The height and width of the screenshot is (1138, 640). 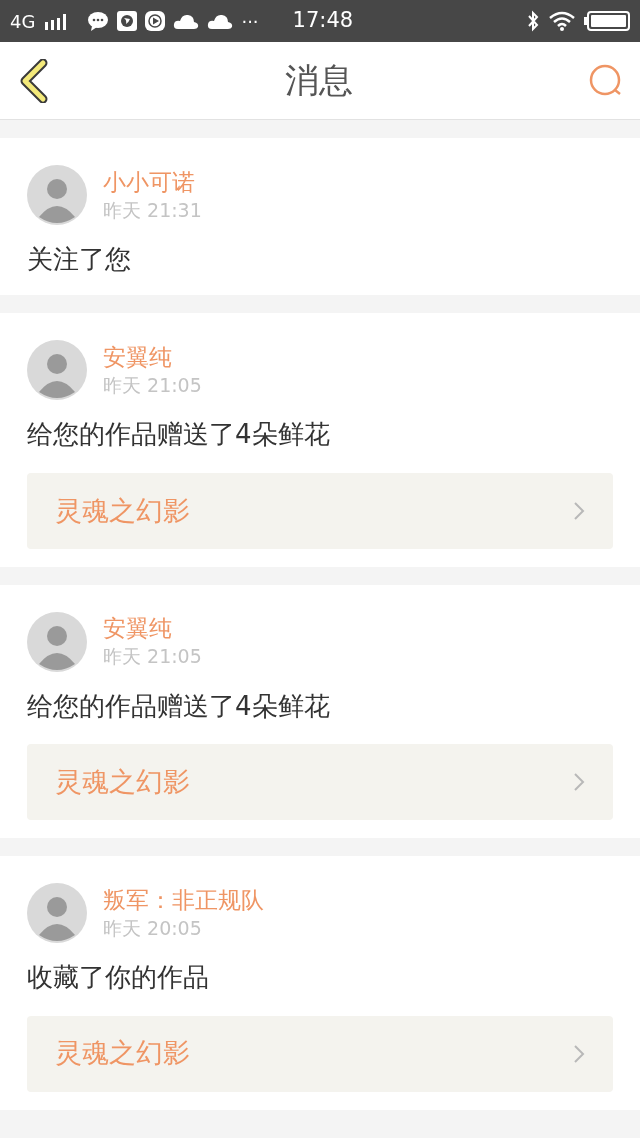 What do you see at coordinates (319, 80) in the screenshot?
I see `page-title: 消息` at bounding box center [319, 80].